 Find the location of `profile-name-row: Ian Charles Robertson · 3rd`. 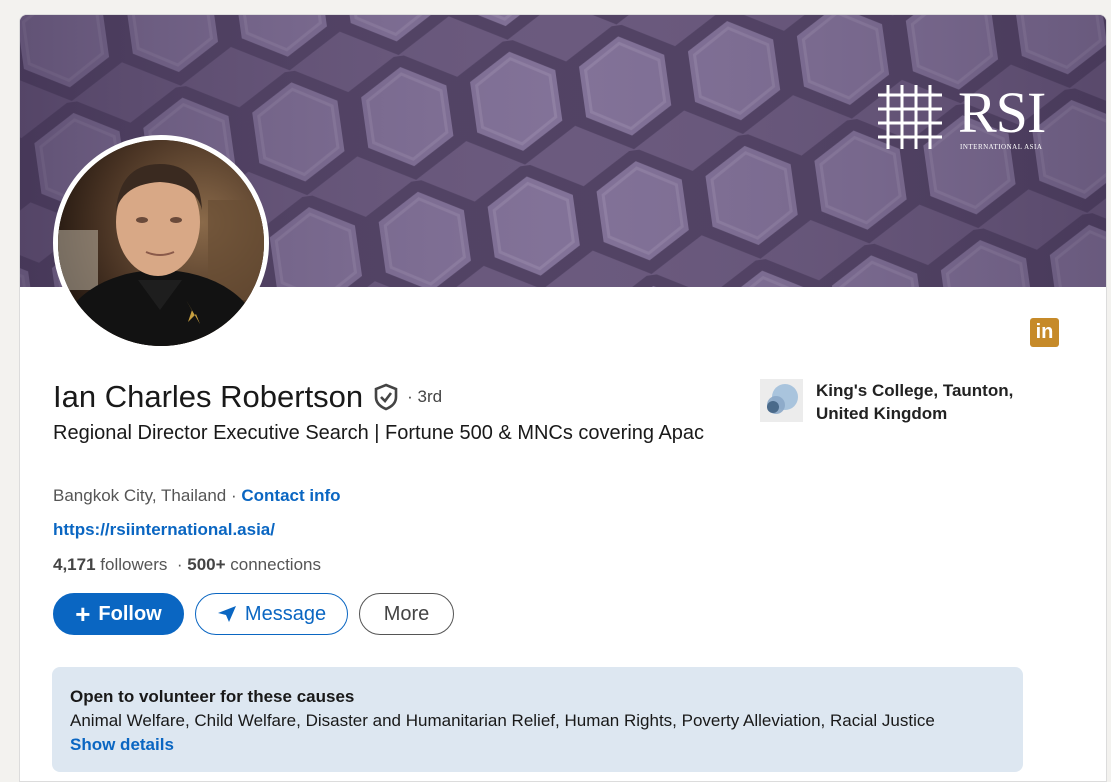

profile-name-row: Ian Charles Robertson · 3rd is located at coordinates (247, 397).